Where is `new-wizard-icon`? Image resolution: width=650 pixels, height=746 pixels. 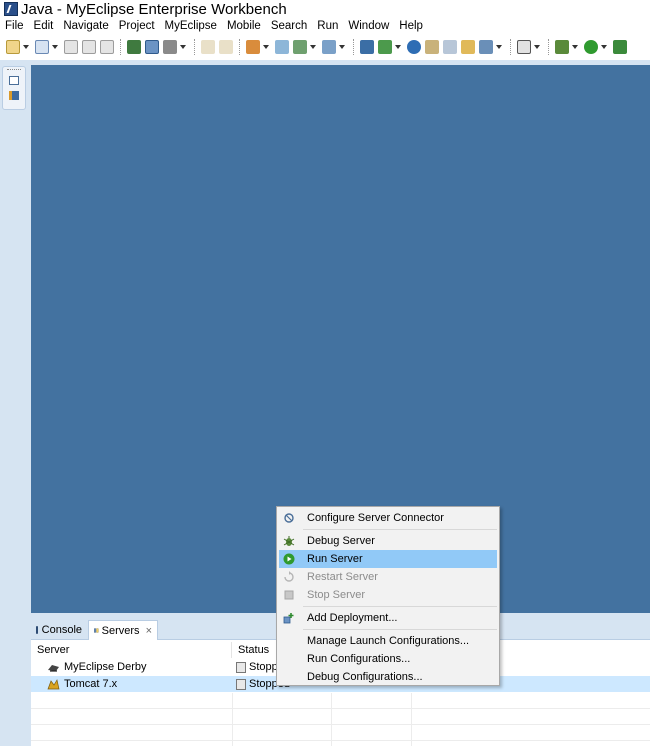 new-wizard-icon is located at coordinates (42, 47).